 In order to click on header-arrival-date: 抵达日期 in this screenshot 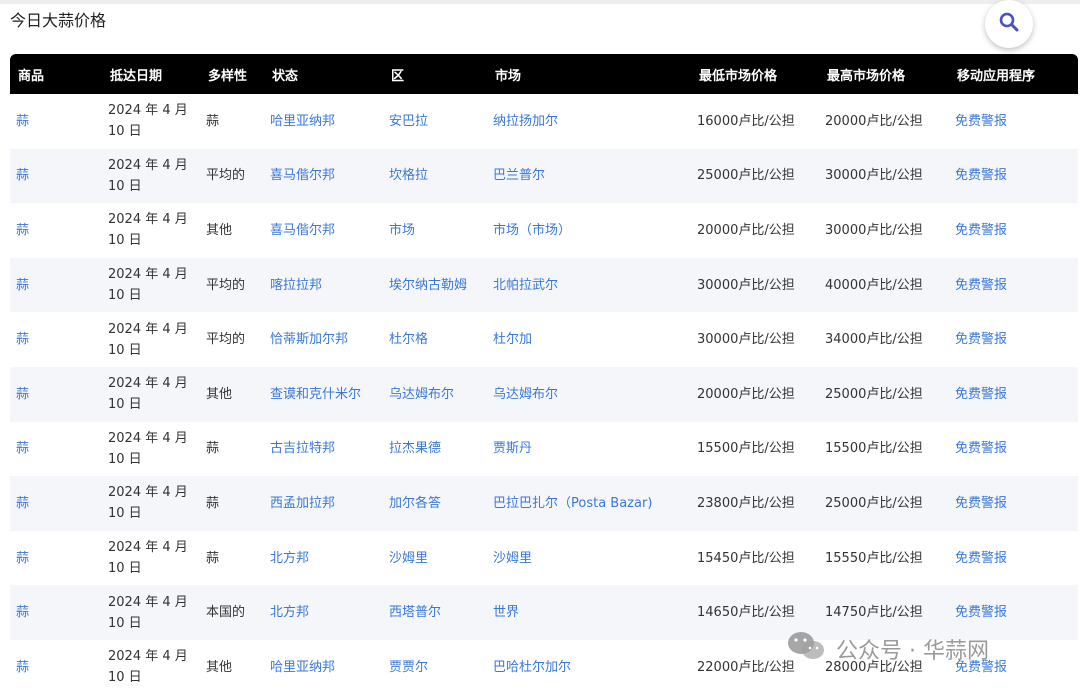, I will do `click(151, 74)`.